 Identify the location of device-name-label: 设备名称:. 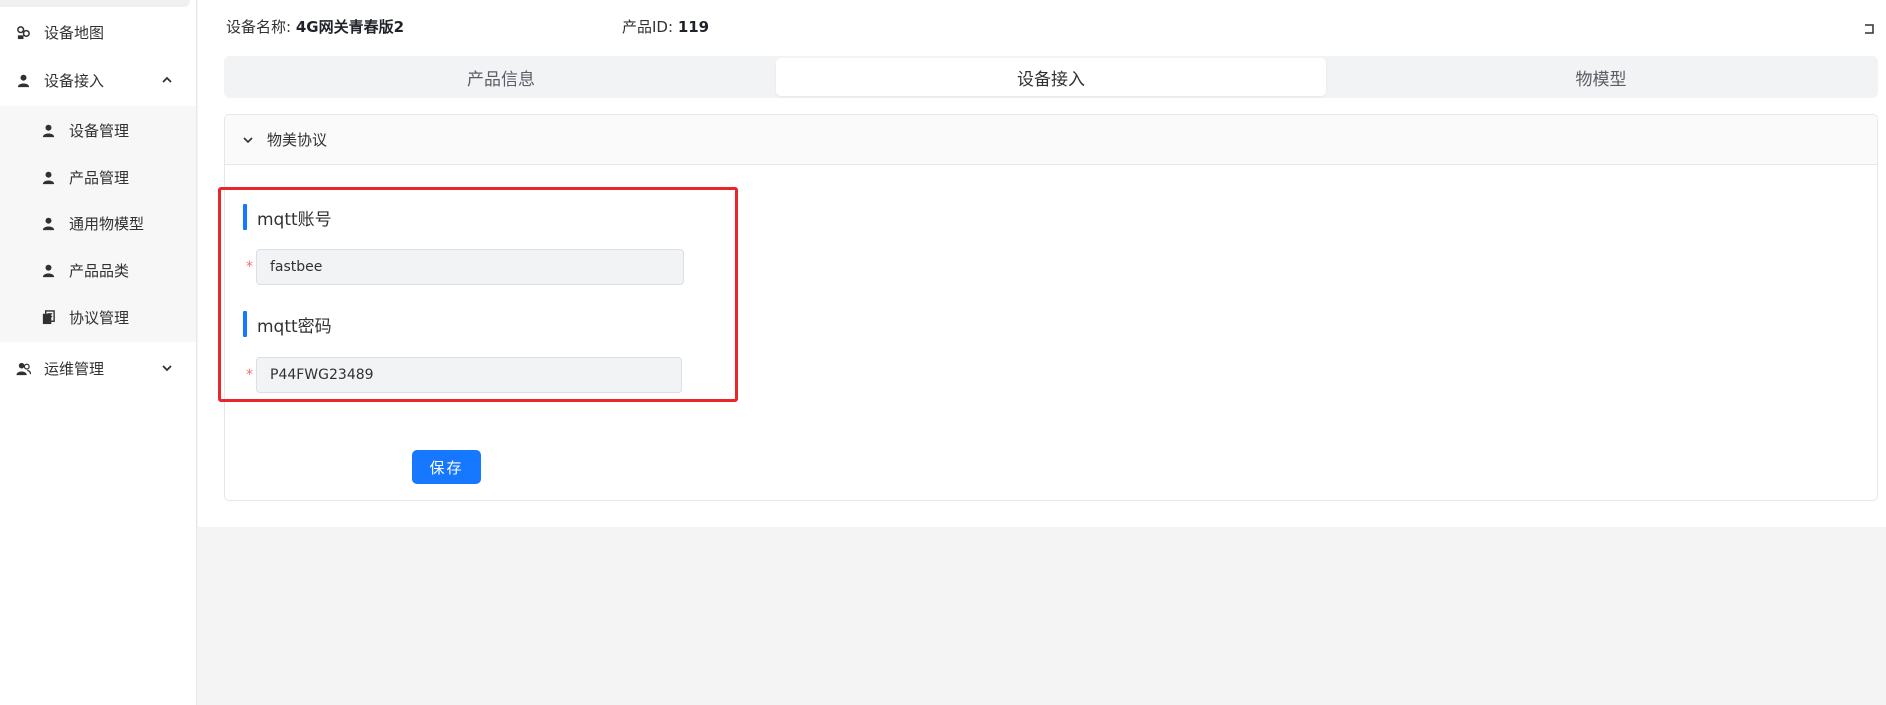
(259, 27).